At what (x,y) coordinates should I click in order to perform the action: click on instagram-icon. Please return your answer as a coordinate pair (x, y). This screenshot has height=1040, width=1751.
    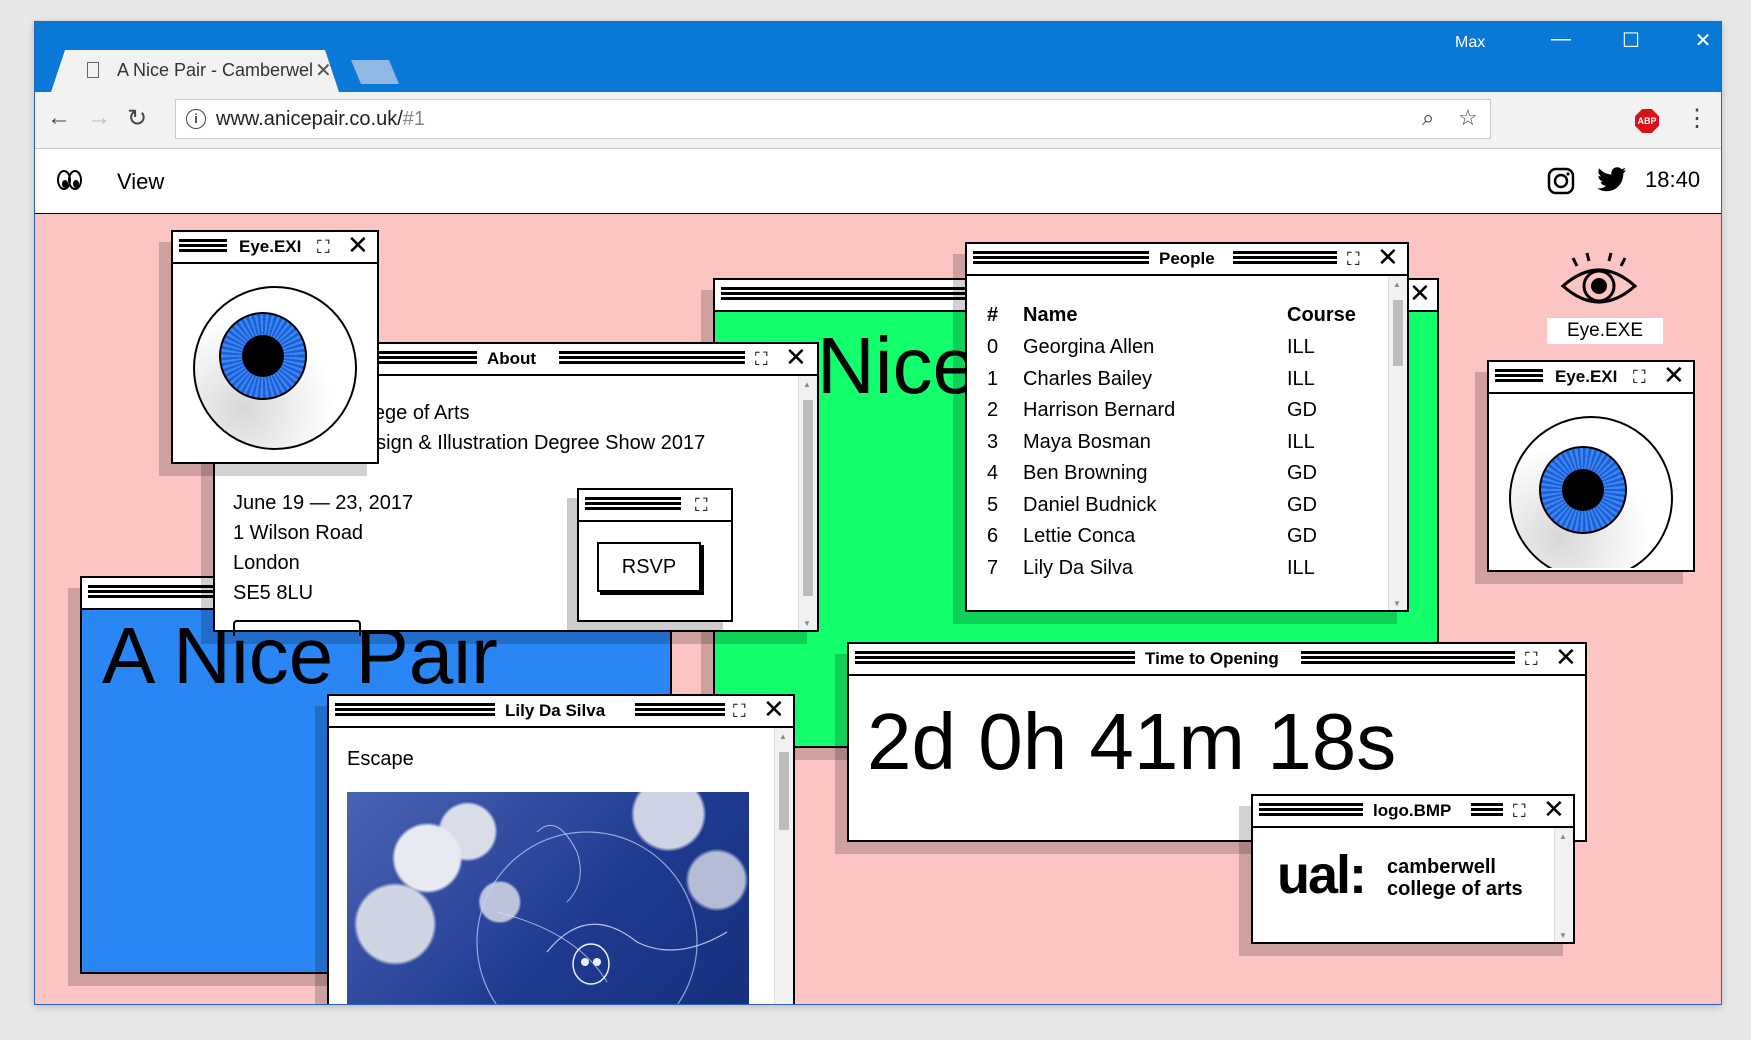
    Looking at the image, I should click on (1561, 181).